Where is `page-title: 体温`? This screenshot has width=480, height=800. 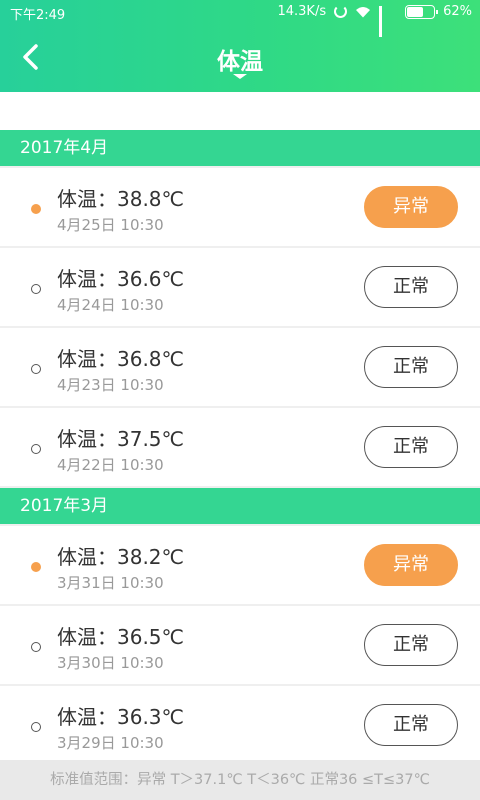
page-title: 体温 is located at coordinates (240, 62).